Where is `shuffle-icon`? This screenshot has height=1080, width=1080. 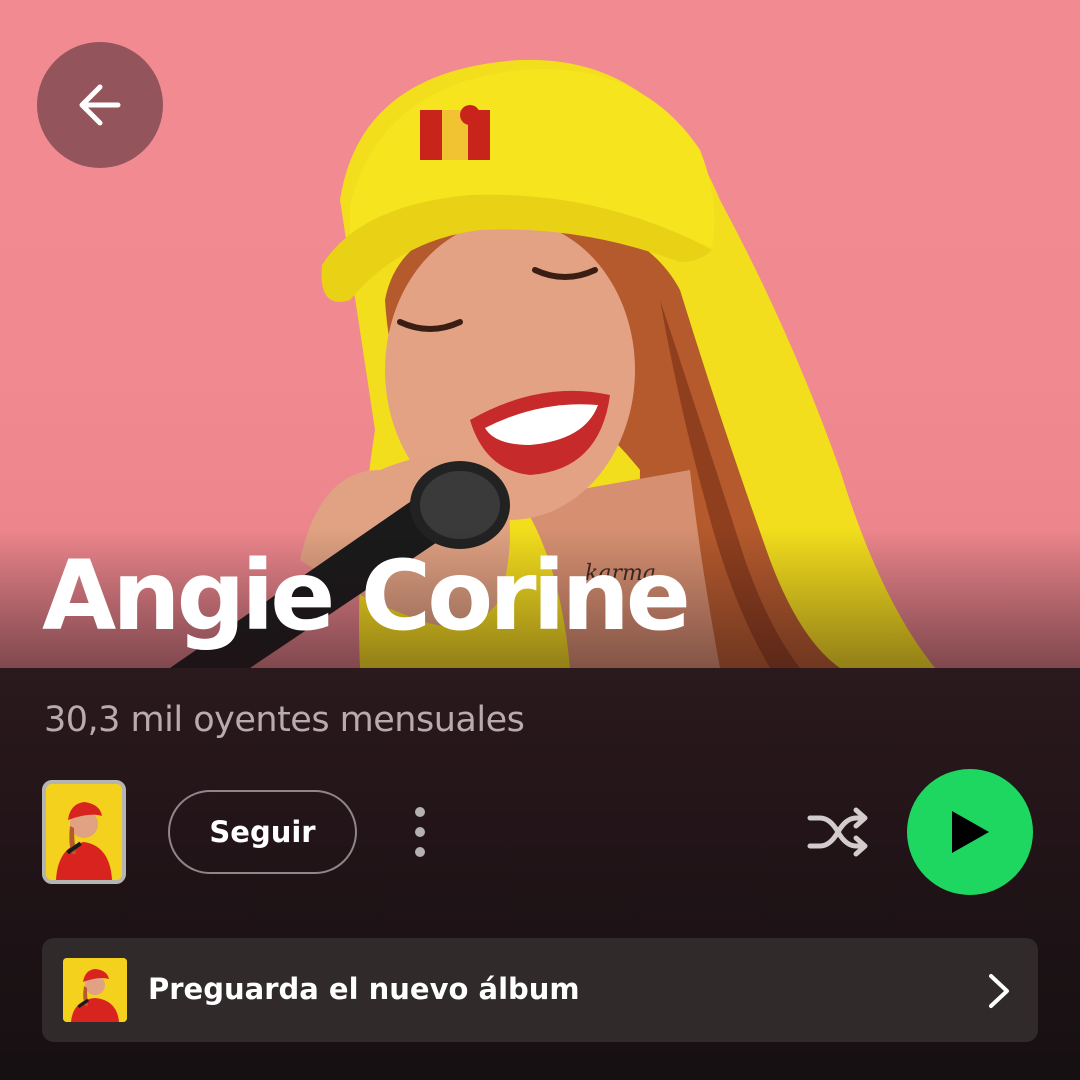 shuffle-icon is located at coordinates (837, 832).